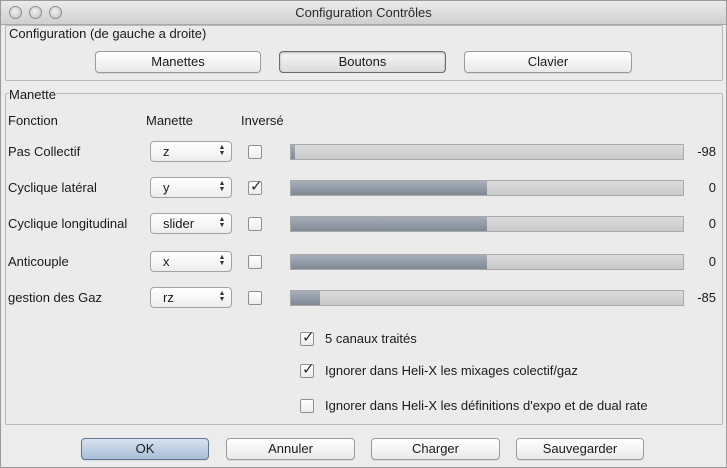 This screenshot has height=468, width=727. I want to click on manette-select-value: y, so click(166, 187).